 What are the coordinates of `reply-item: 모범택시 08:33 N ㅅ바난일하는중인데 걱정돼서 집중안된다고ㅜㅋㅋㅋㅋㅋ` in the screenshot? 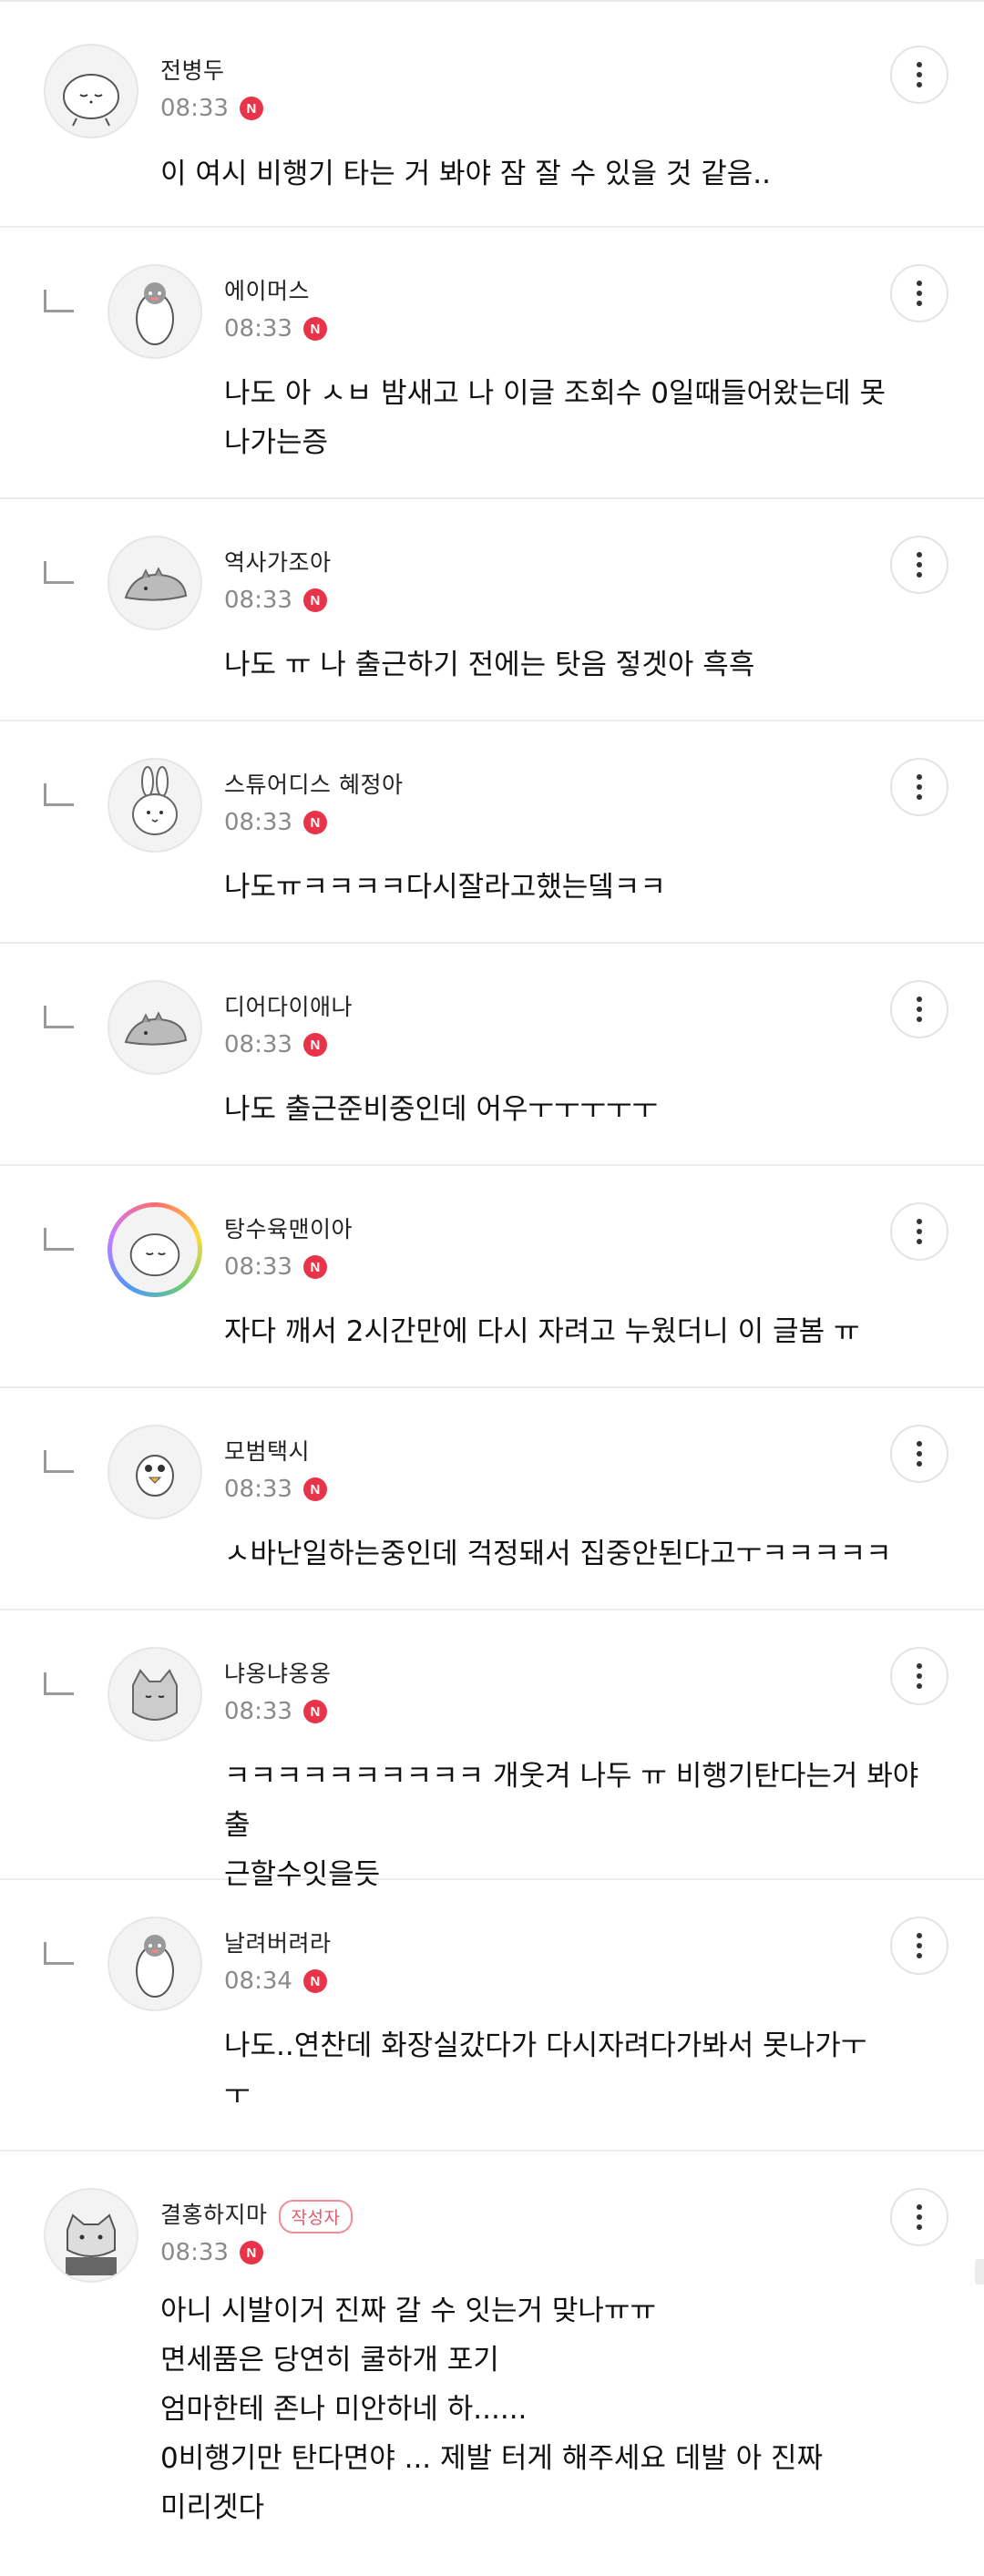 It's located at (492, 1499).